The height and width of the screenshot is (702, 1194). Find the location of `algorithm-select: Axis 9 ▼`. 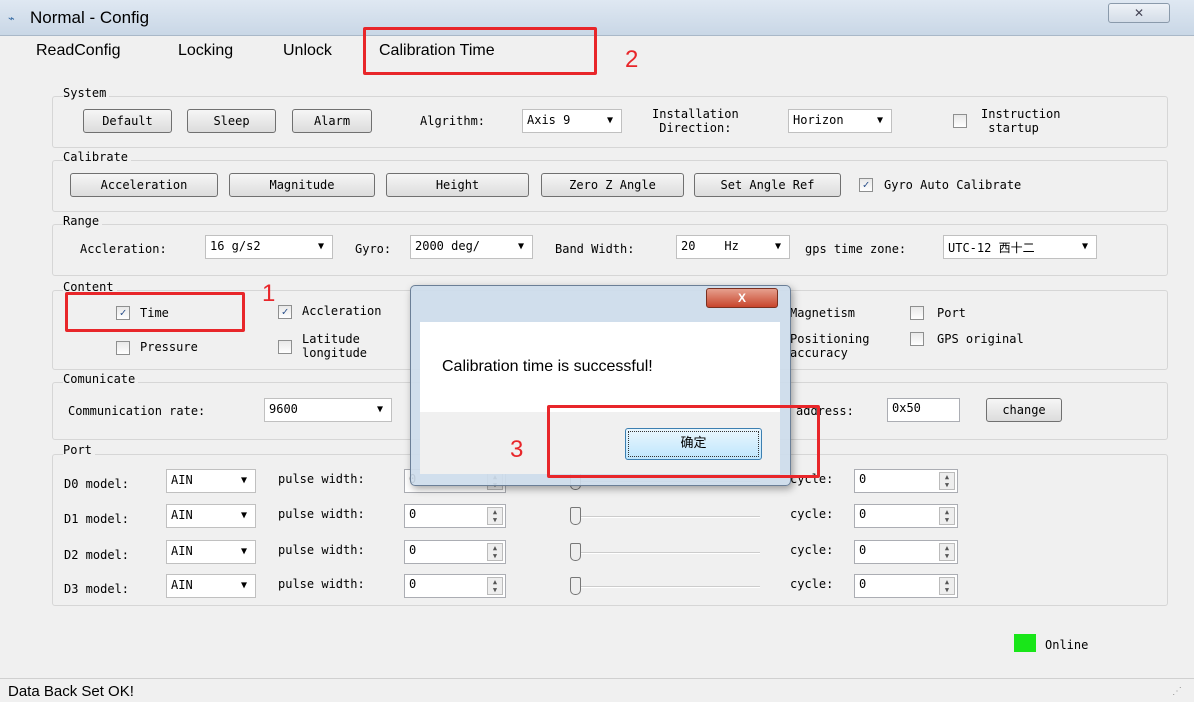

algorithm-select: Axis 9 ▼ is located at coordinates (572, 121).